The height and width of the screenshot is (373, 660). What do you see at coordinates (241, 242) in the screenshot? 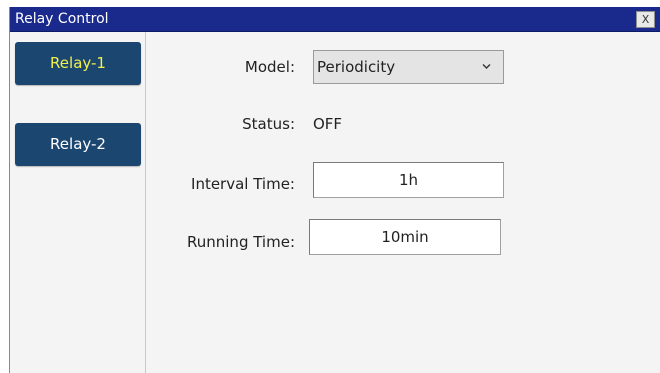
I see `running-time-label: Running Time:` at bounding box center [241, 242].